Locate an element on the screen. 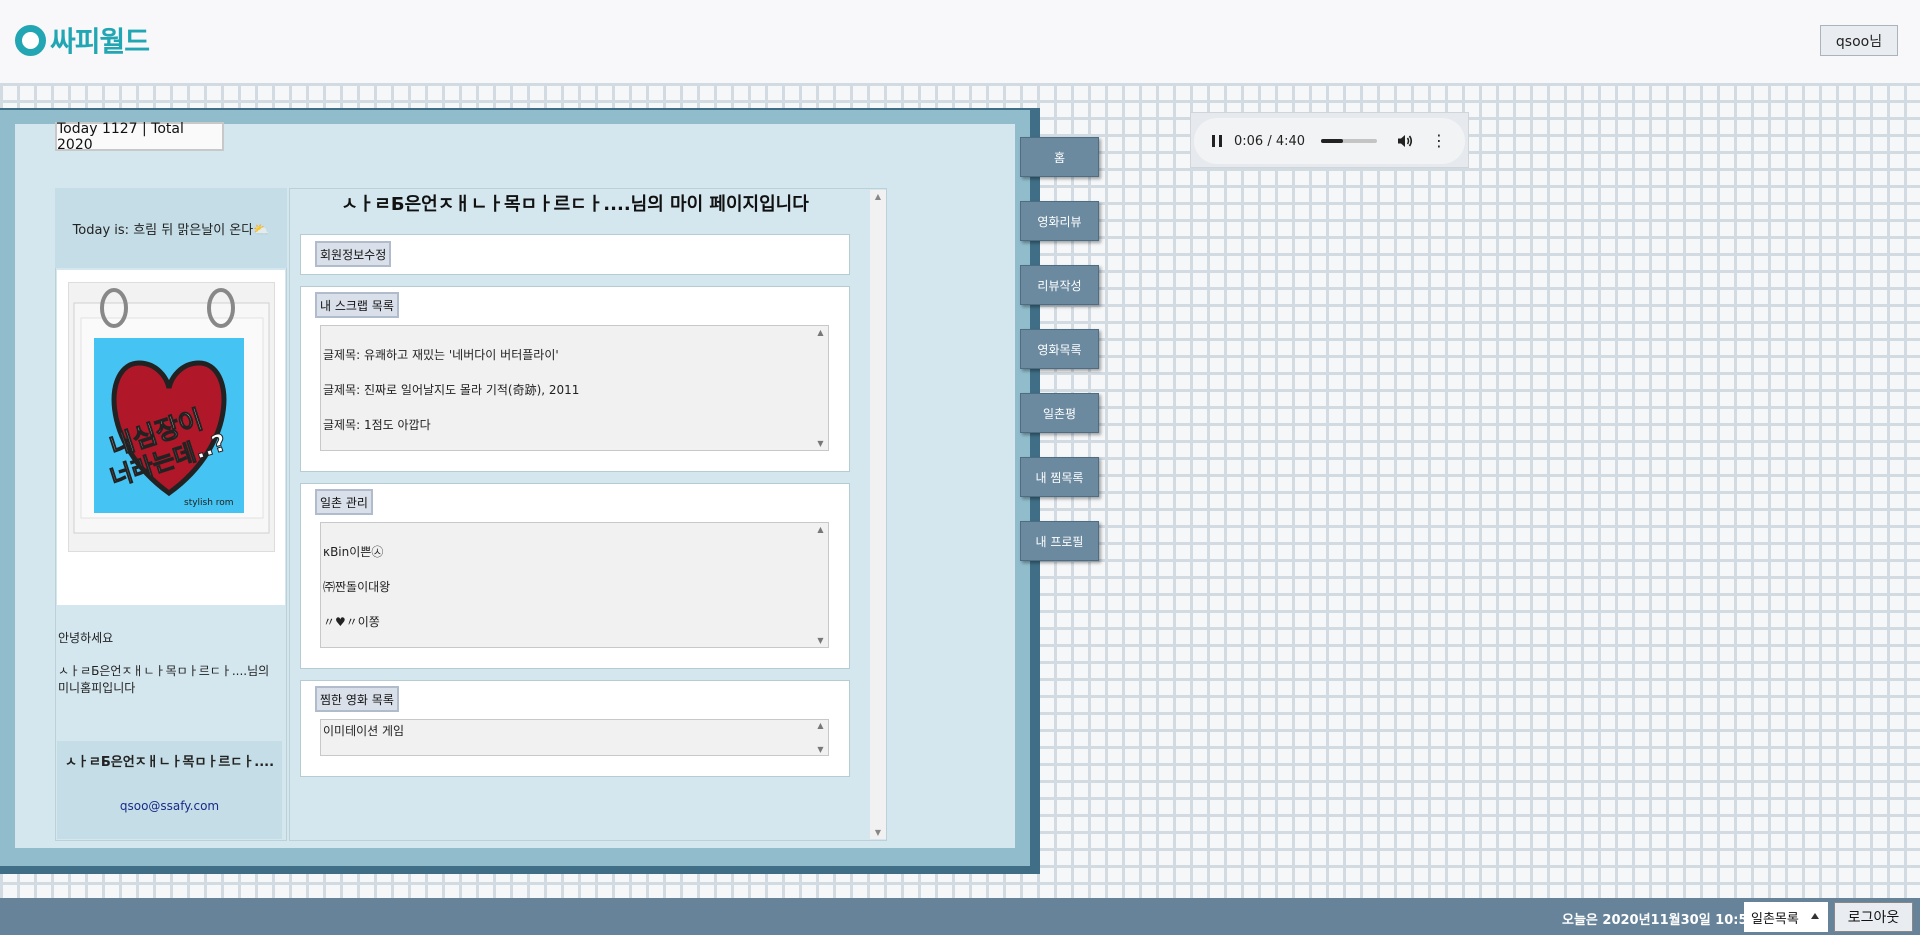 The height and width of the screenshot is (935, 1920). profile-photo: 내심장이 너라는데..? stylish rom is located at coordinates (171, 417).